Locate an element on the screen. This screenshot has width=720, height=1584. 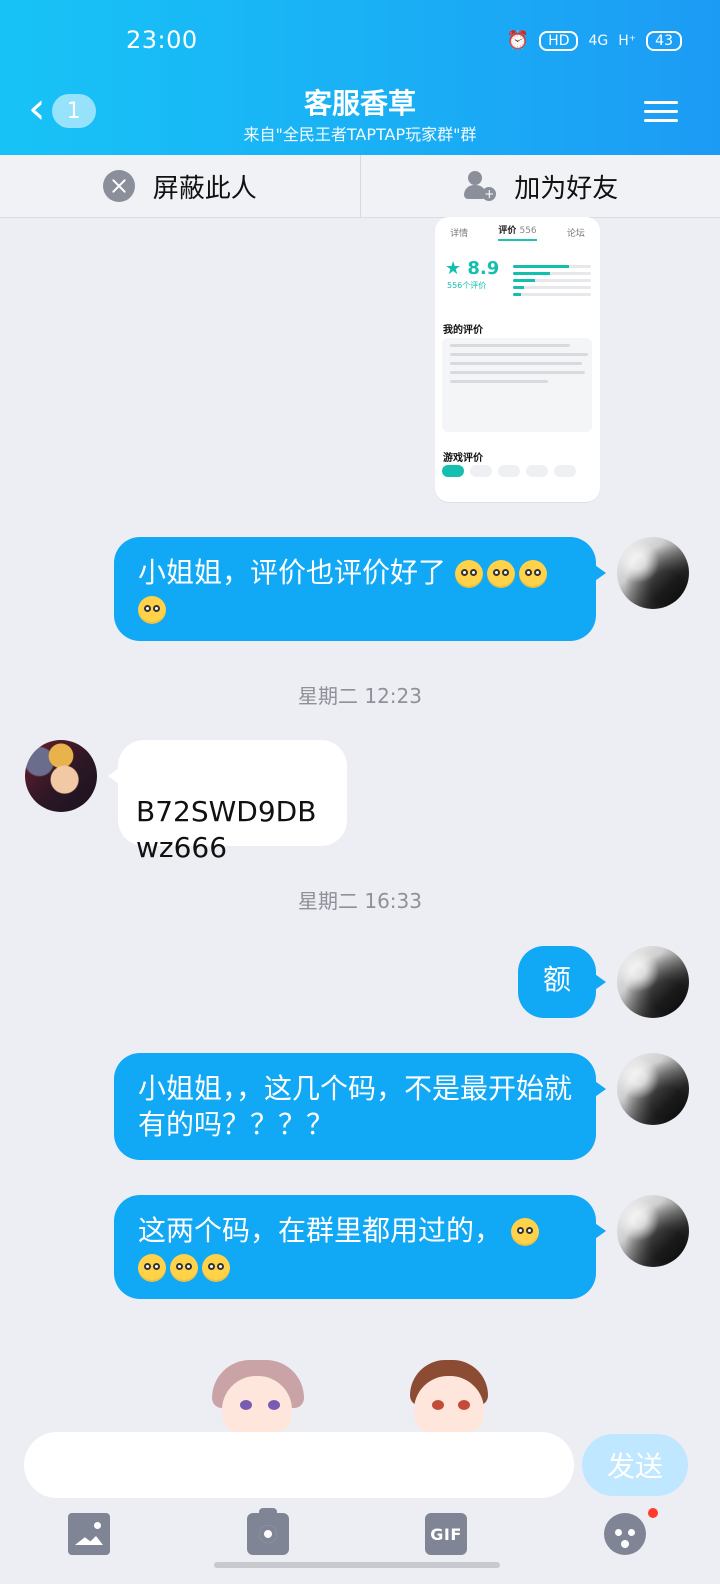
gif-icon: GIF is located at coordinates (446, 1534).